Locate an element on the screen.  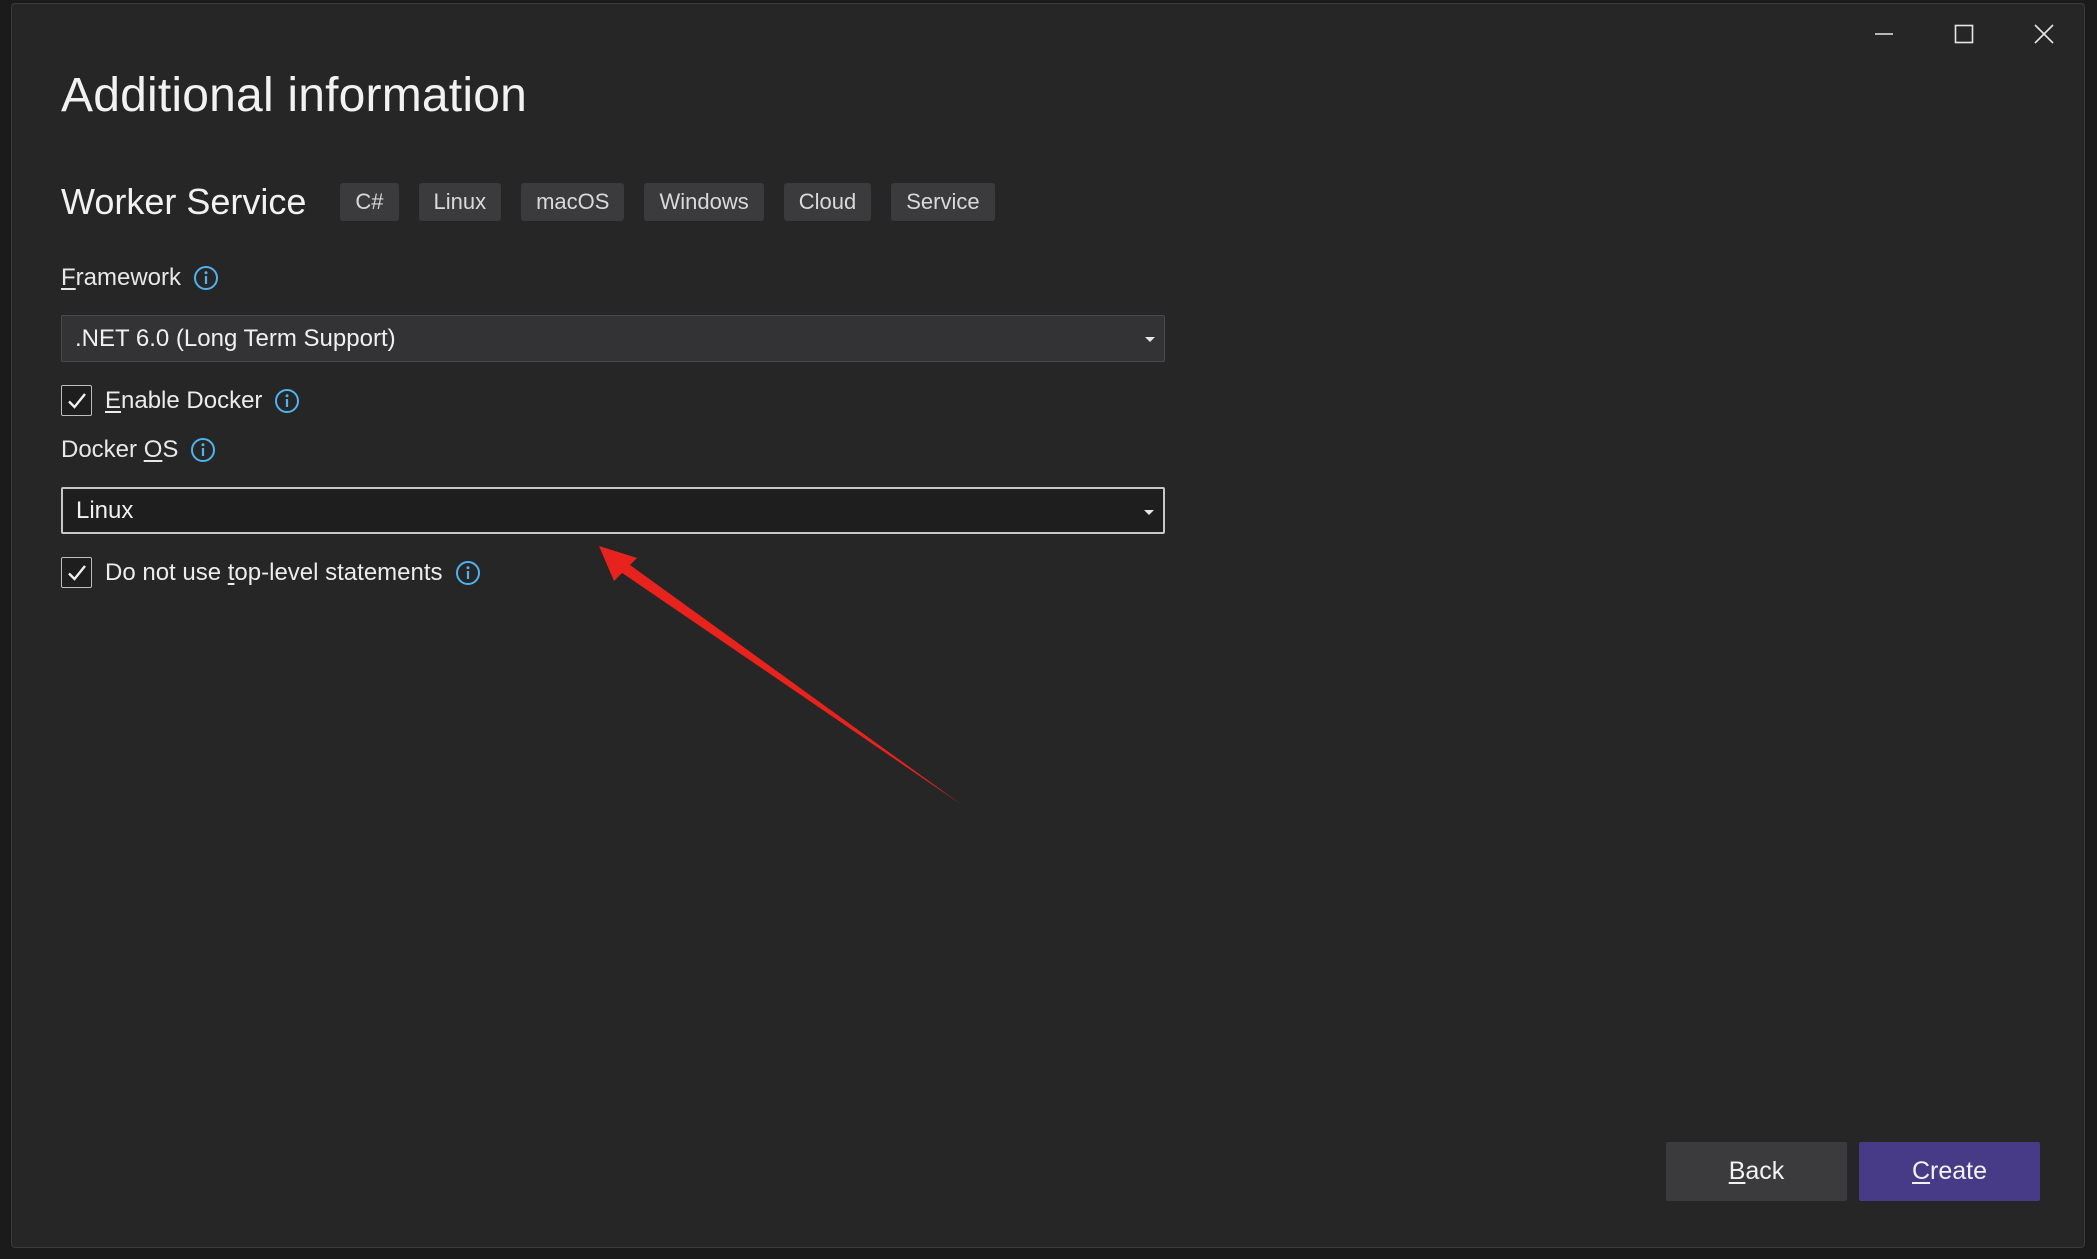
tag-cloud: Cloud is located at coordinates (827, 202).